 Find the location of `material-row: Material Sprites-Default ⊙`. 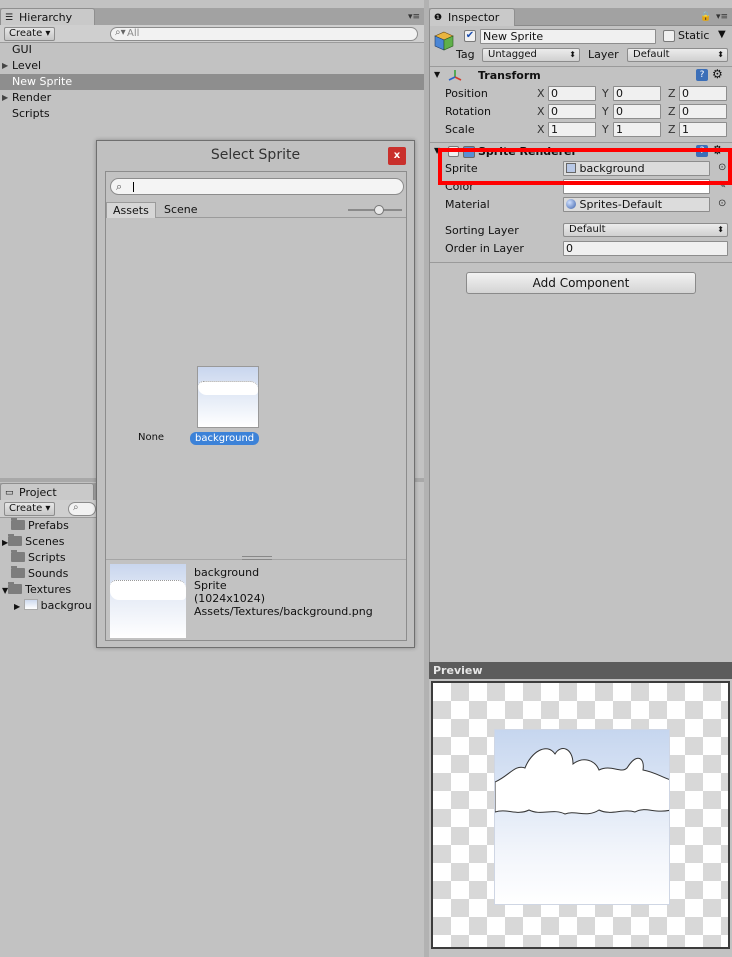

material-row: Material Sprites-Default ⊙ is located at coordinates (581, 205).